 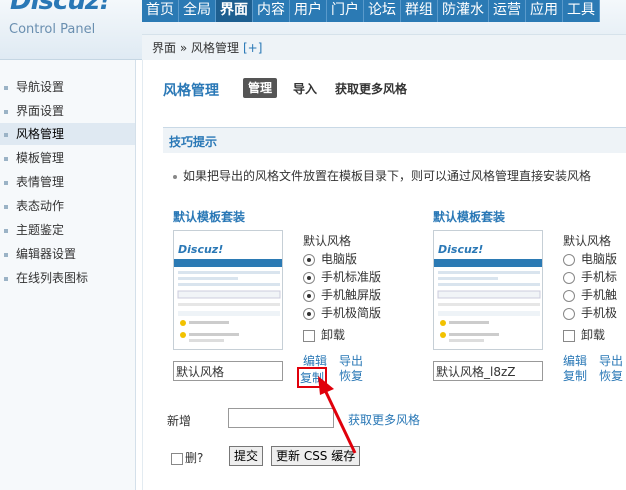 What do you see at coordinates (419, 11) in the screenshot?
I see `nav-group: 群组` at bounding box center [419, 11].